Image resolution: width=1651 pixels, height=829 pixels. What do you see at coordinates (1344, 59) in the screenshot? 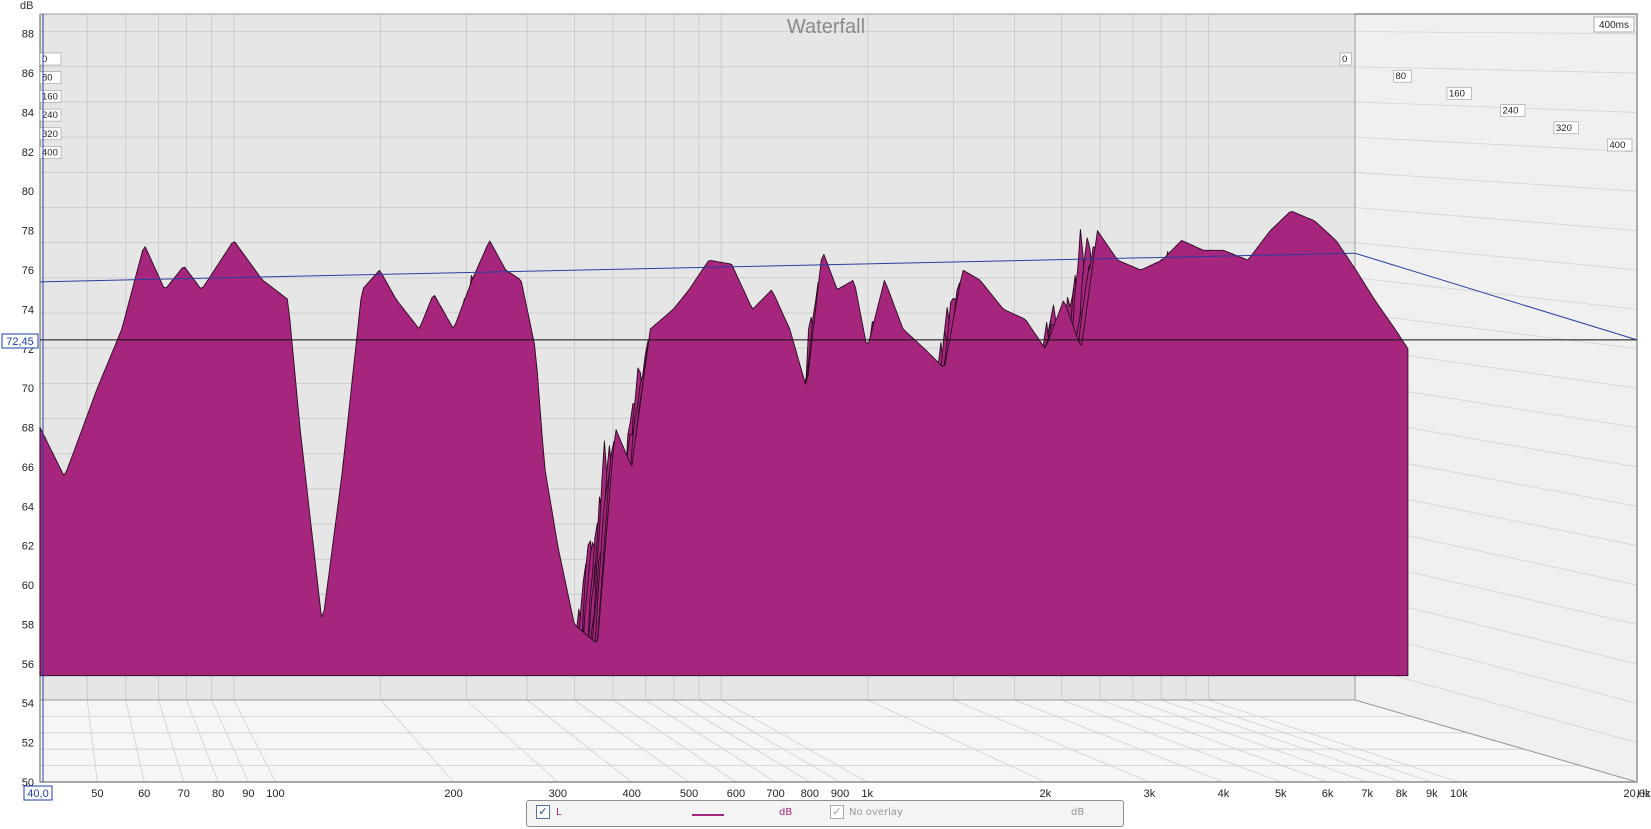
I see `time-label-right: 0` at bounding box center [1344, 59].